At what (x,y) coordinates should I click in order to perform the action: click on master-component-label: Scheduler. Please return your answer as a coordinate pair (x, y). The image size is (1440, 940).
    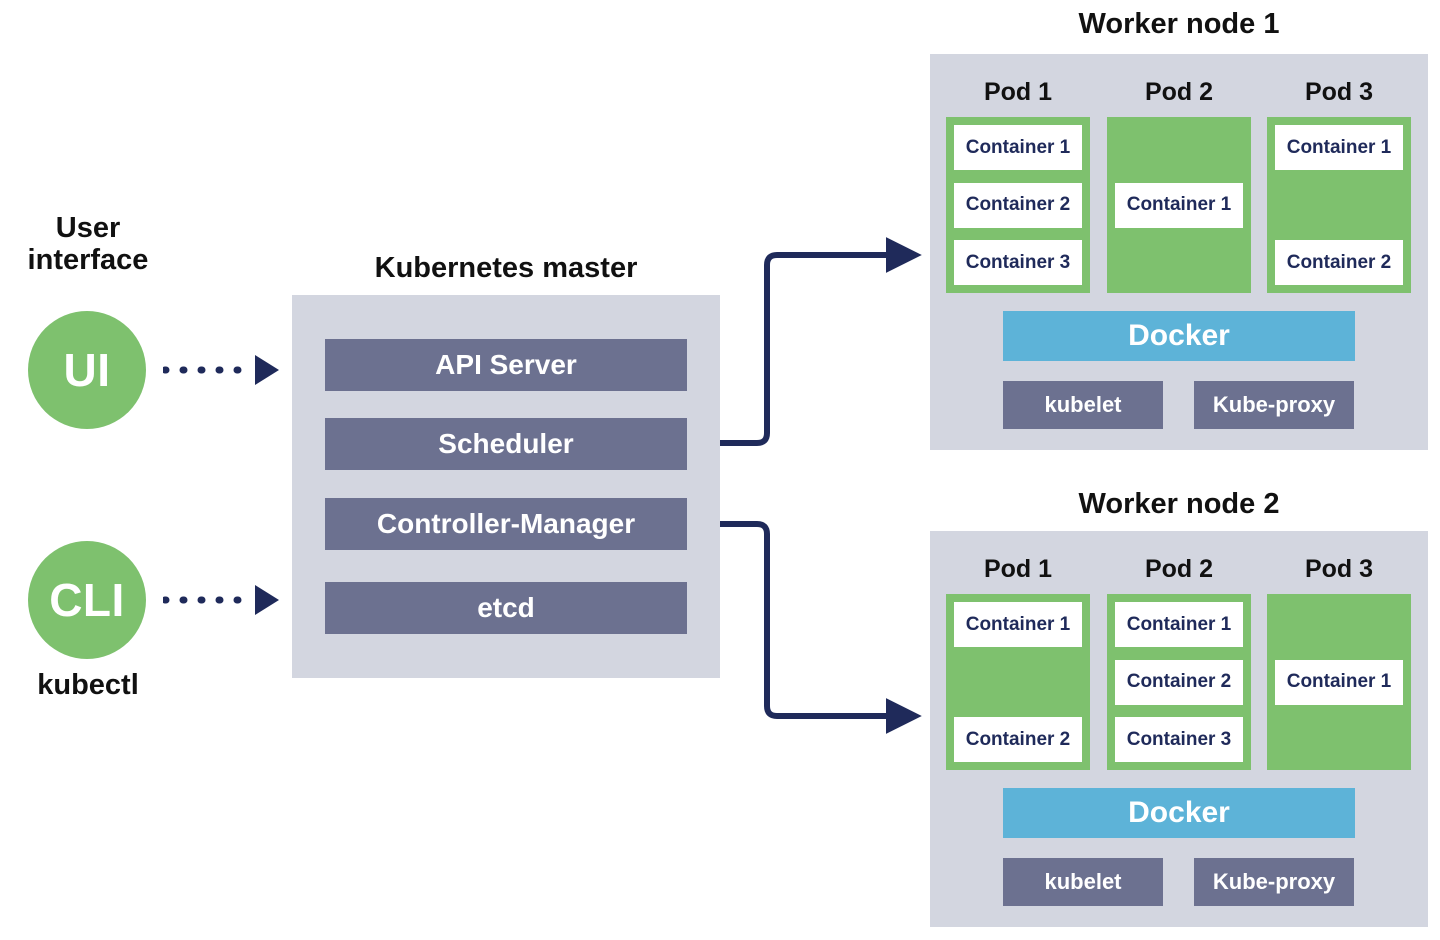
    Looking at the image, I should click on (506, 443).